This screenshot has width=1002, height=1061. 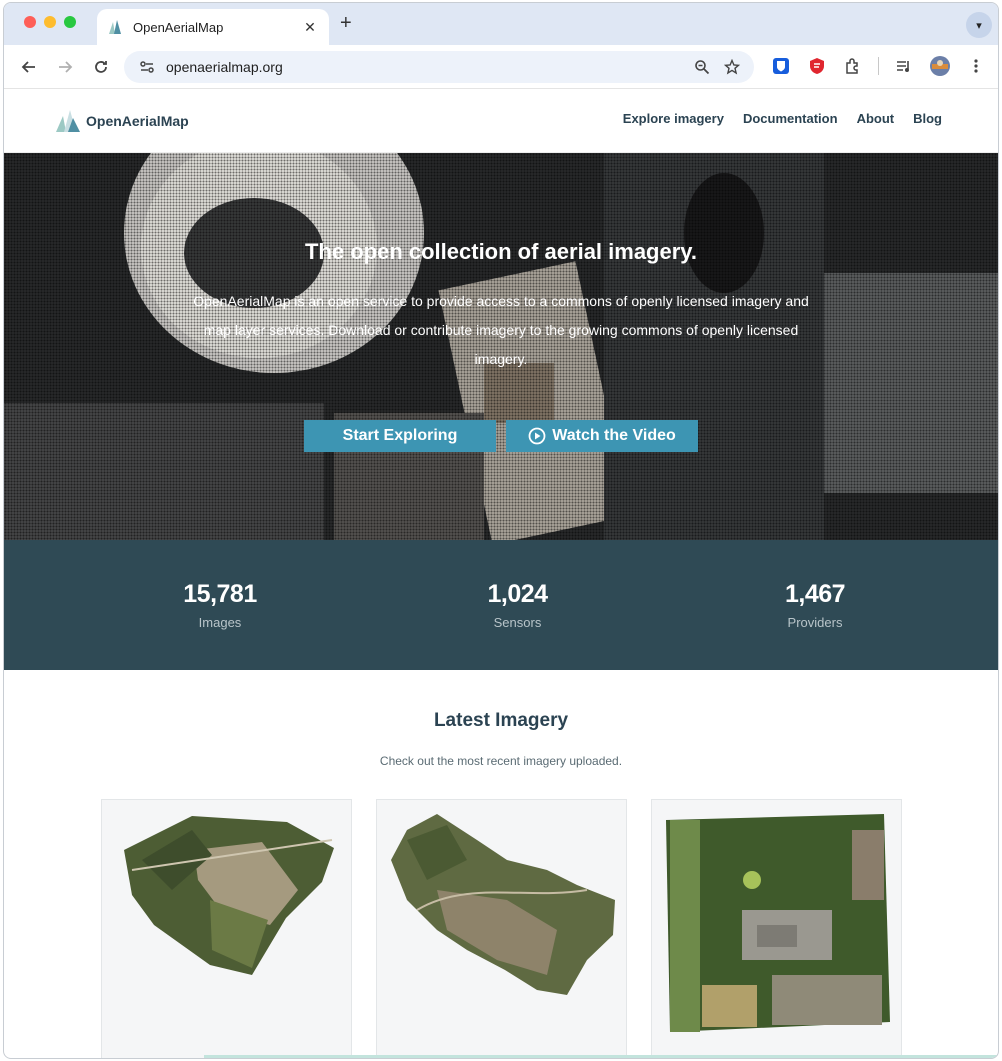 I want to click on reload-icon, so click(x=101, y=66).